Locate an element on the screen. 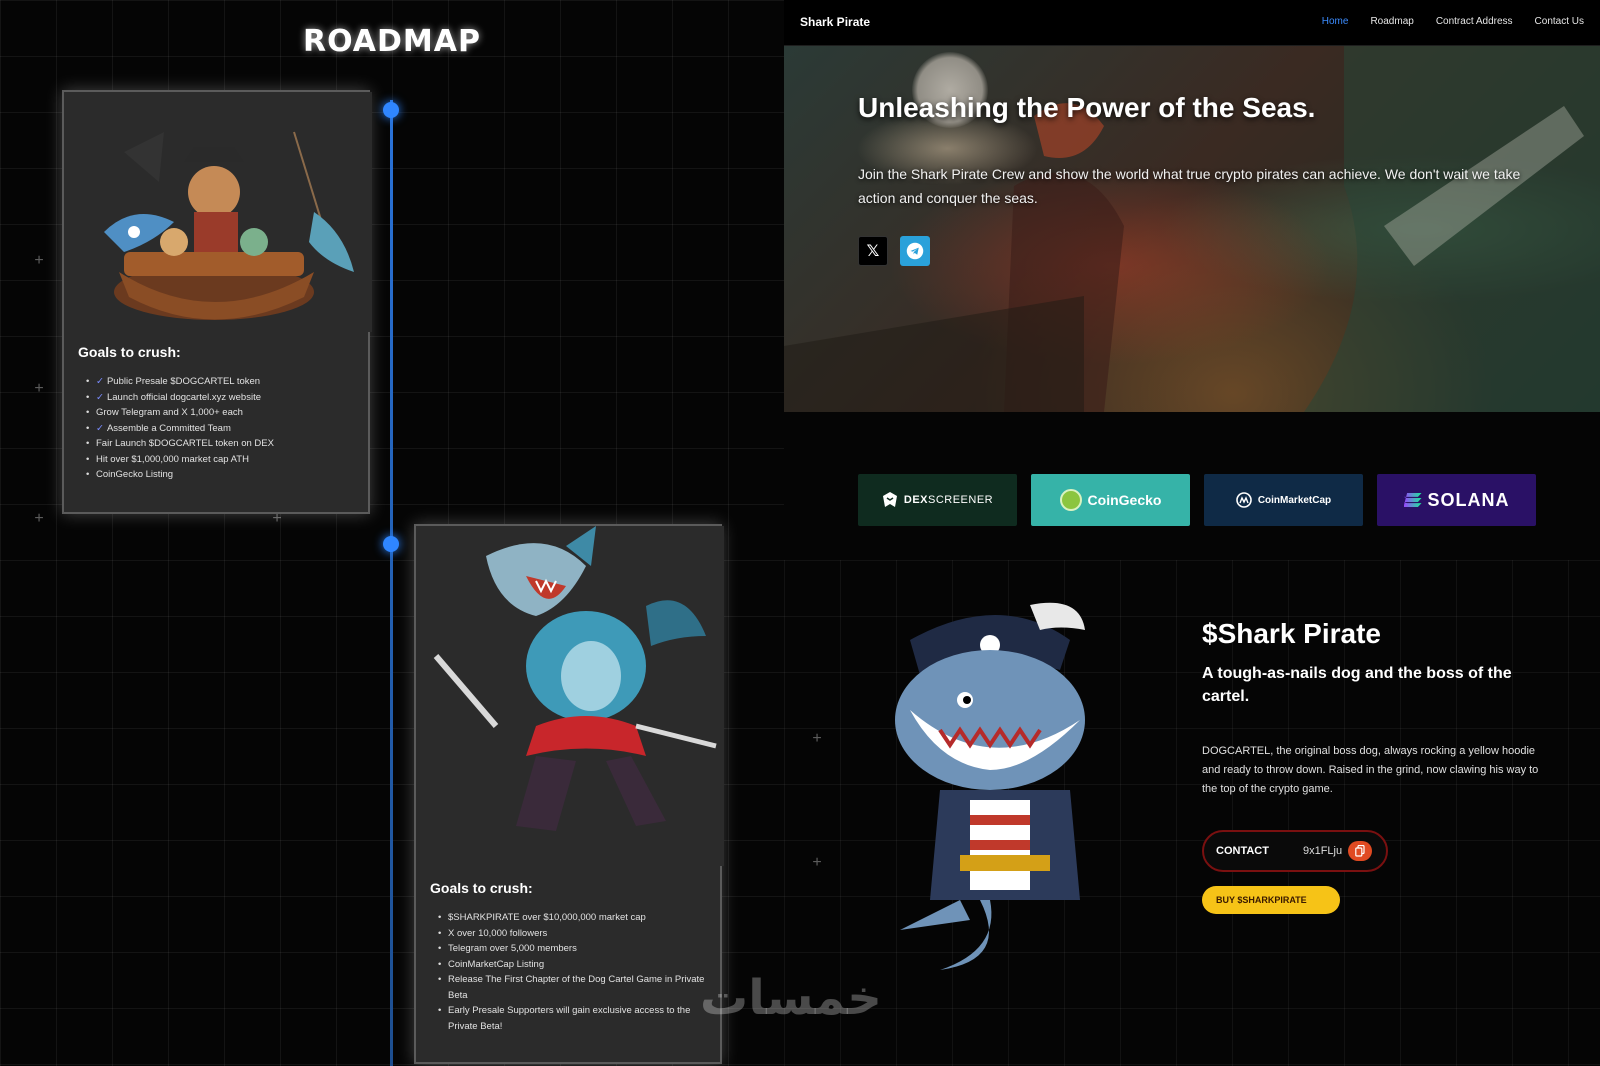  goal-item: Telegram over 5,000 members is located at coordinates (572, 949).